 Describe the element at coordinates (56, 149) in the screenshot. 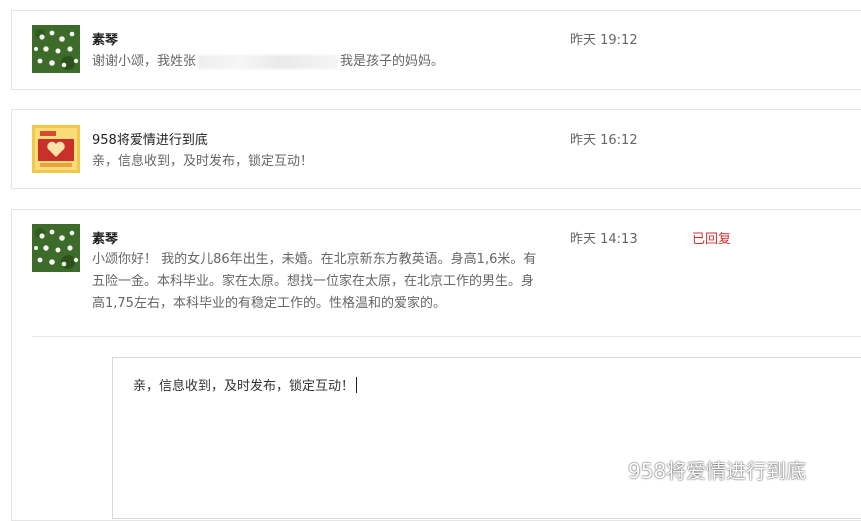

I see `love-logo-avatar-icon` at that location.